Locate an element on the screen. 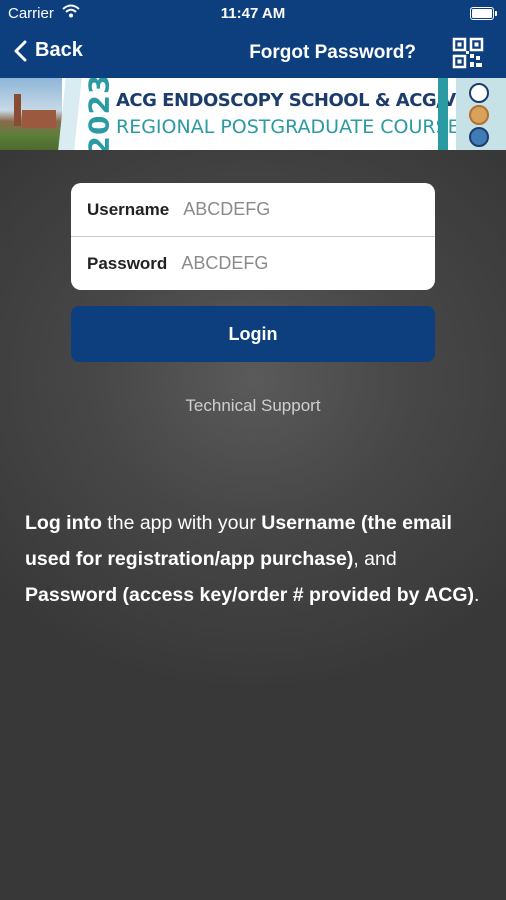  campus-photo is located at coordinates (31, 114).